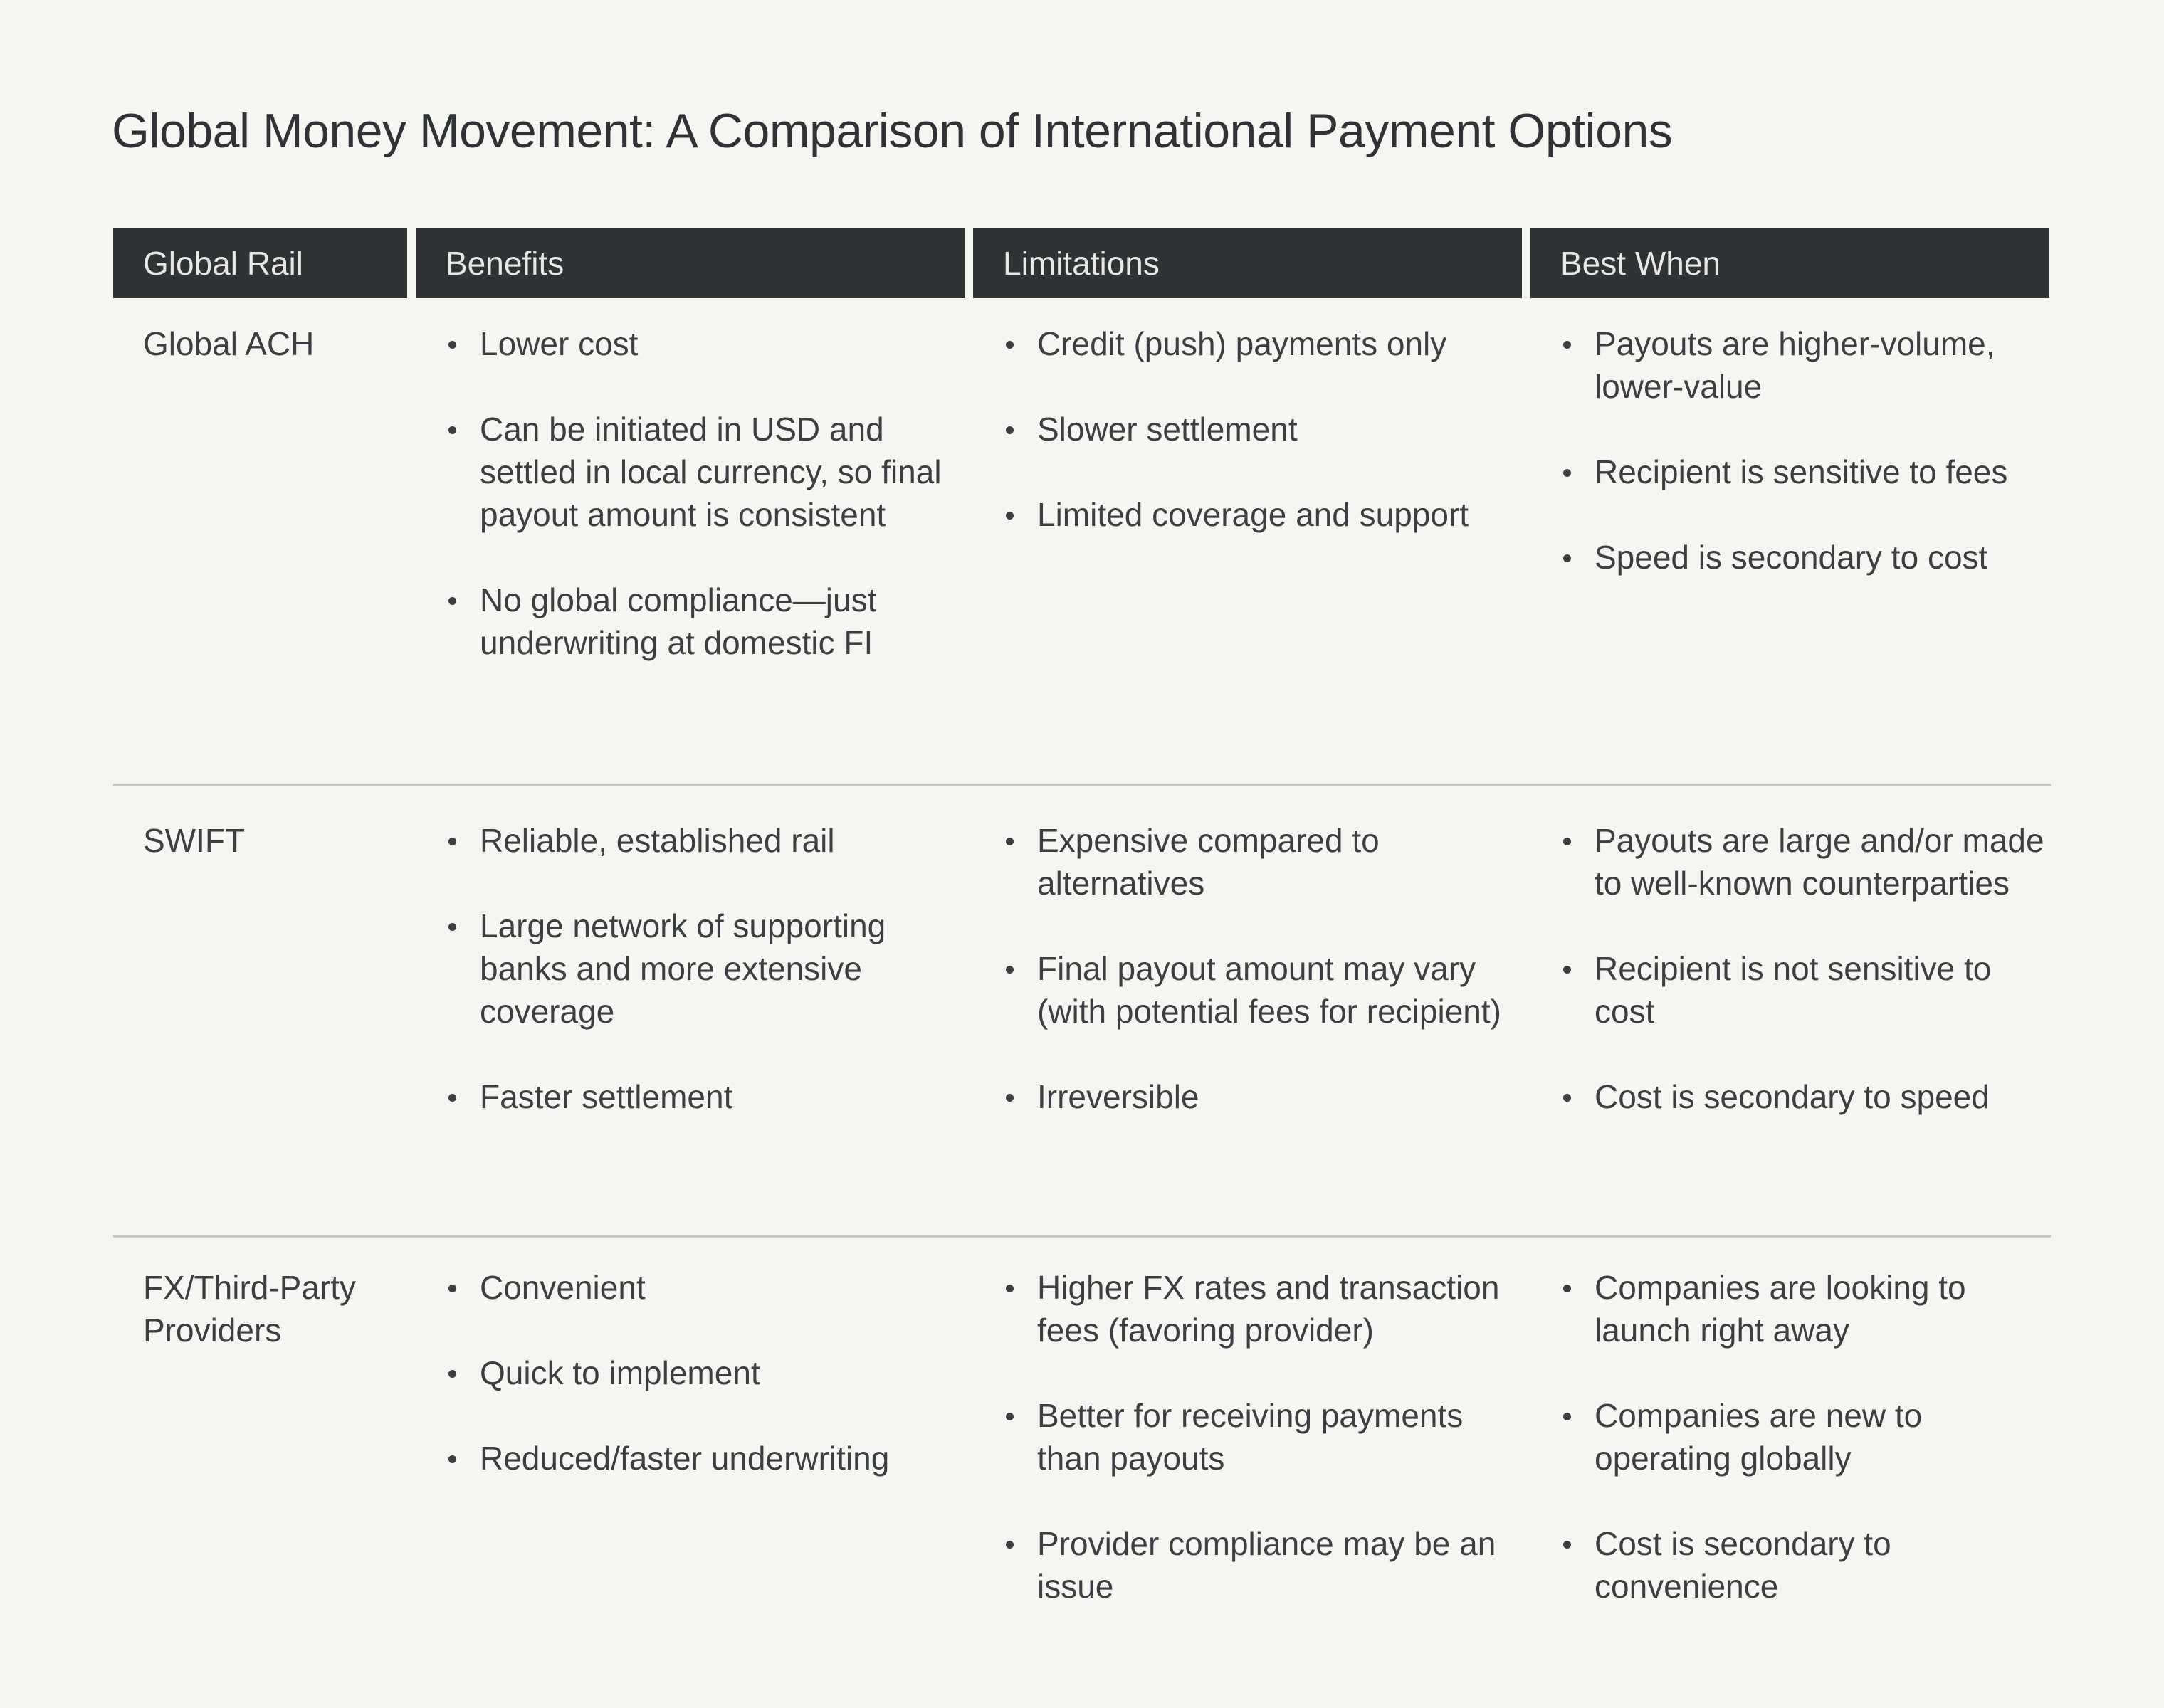 Image resolution: width=2164 pixels, height=1708 pixels. What do you see at coordinates (1263, 1096) in the screenshot?
I see `list-item: Irreversible` at bounding box center [1263, 1096].